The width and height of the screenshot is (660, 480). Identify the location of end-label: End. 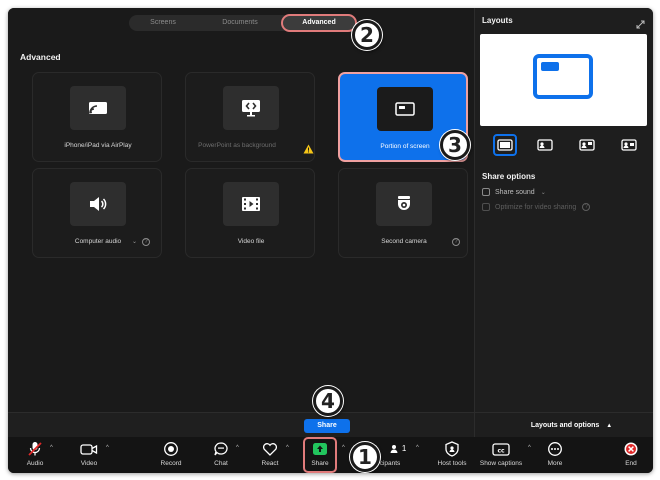
(631, 463).